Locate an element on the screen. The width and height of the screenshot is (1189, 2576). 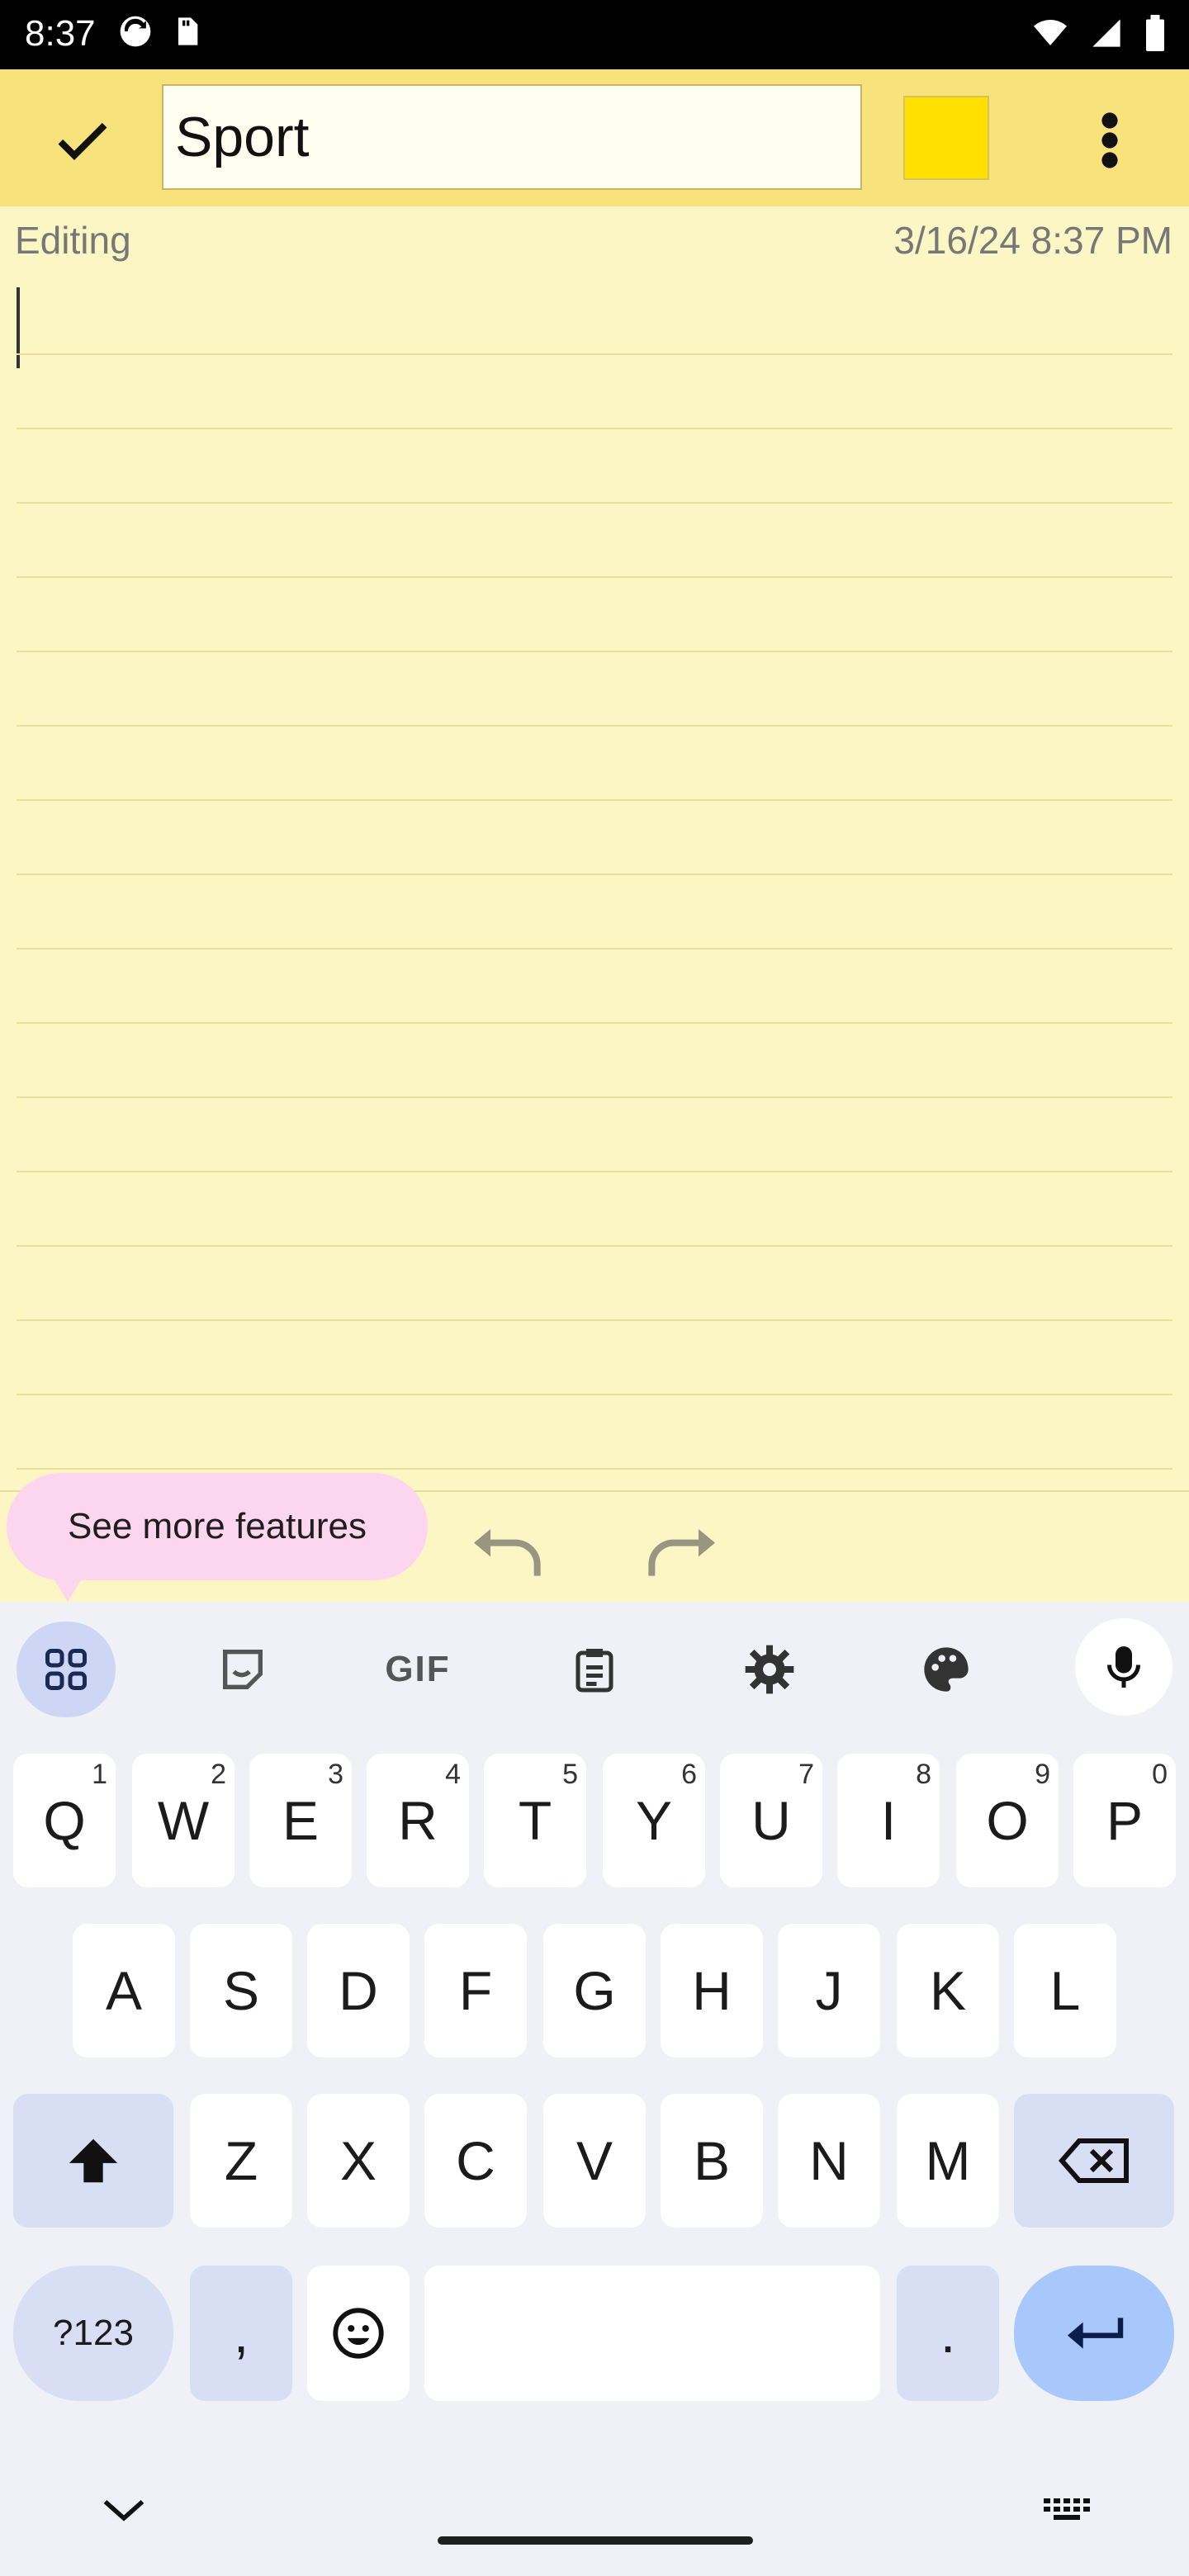
kb-apps-button is located at coordinates (66, 1669).